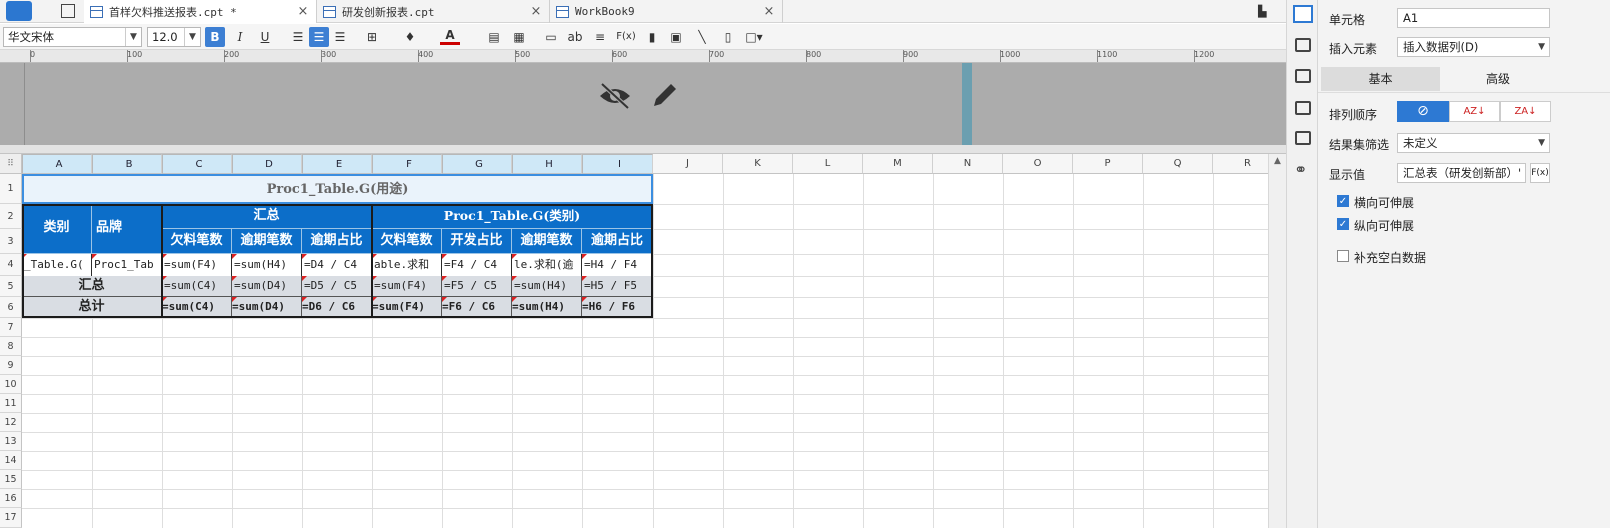 This screenshot has height=528, width=1610. Describe the element at coordinates (11, 498) in the screenshot. I see `row-header: 16` at that location.